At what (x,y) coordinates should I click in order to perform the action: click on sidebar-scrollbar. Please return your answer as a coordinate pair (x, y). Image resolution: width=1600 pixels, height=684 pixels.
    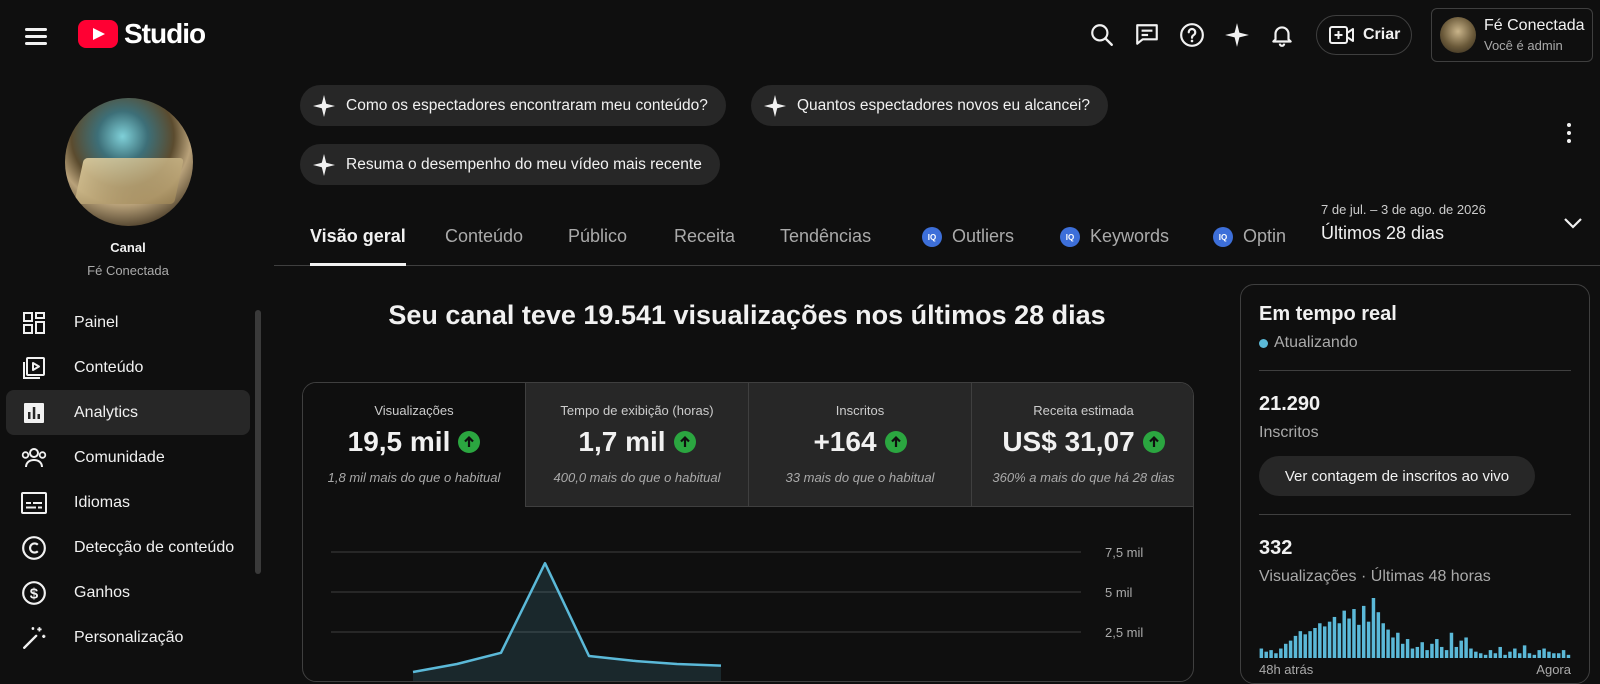
    Looking at the image, I should click on (258, 442).